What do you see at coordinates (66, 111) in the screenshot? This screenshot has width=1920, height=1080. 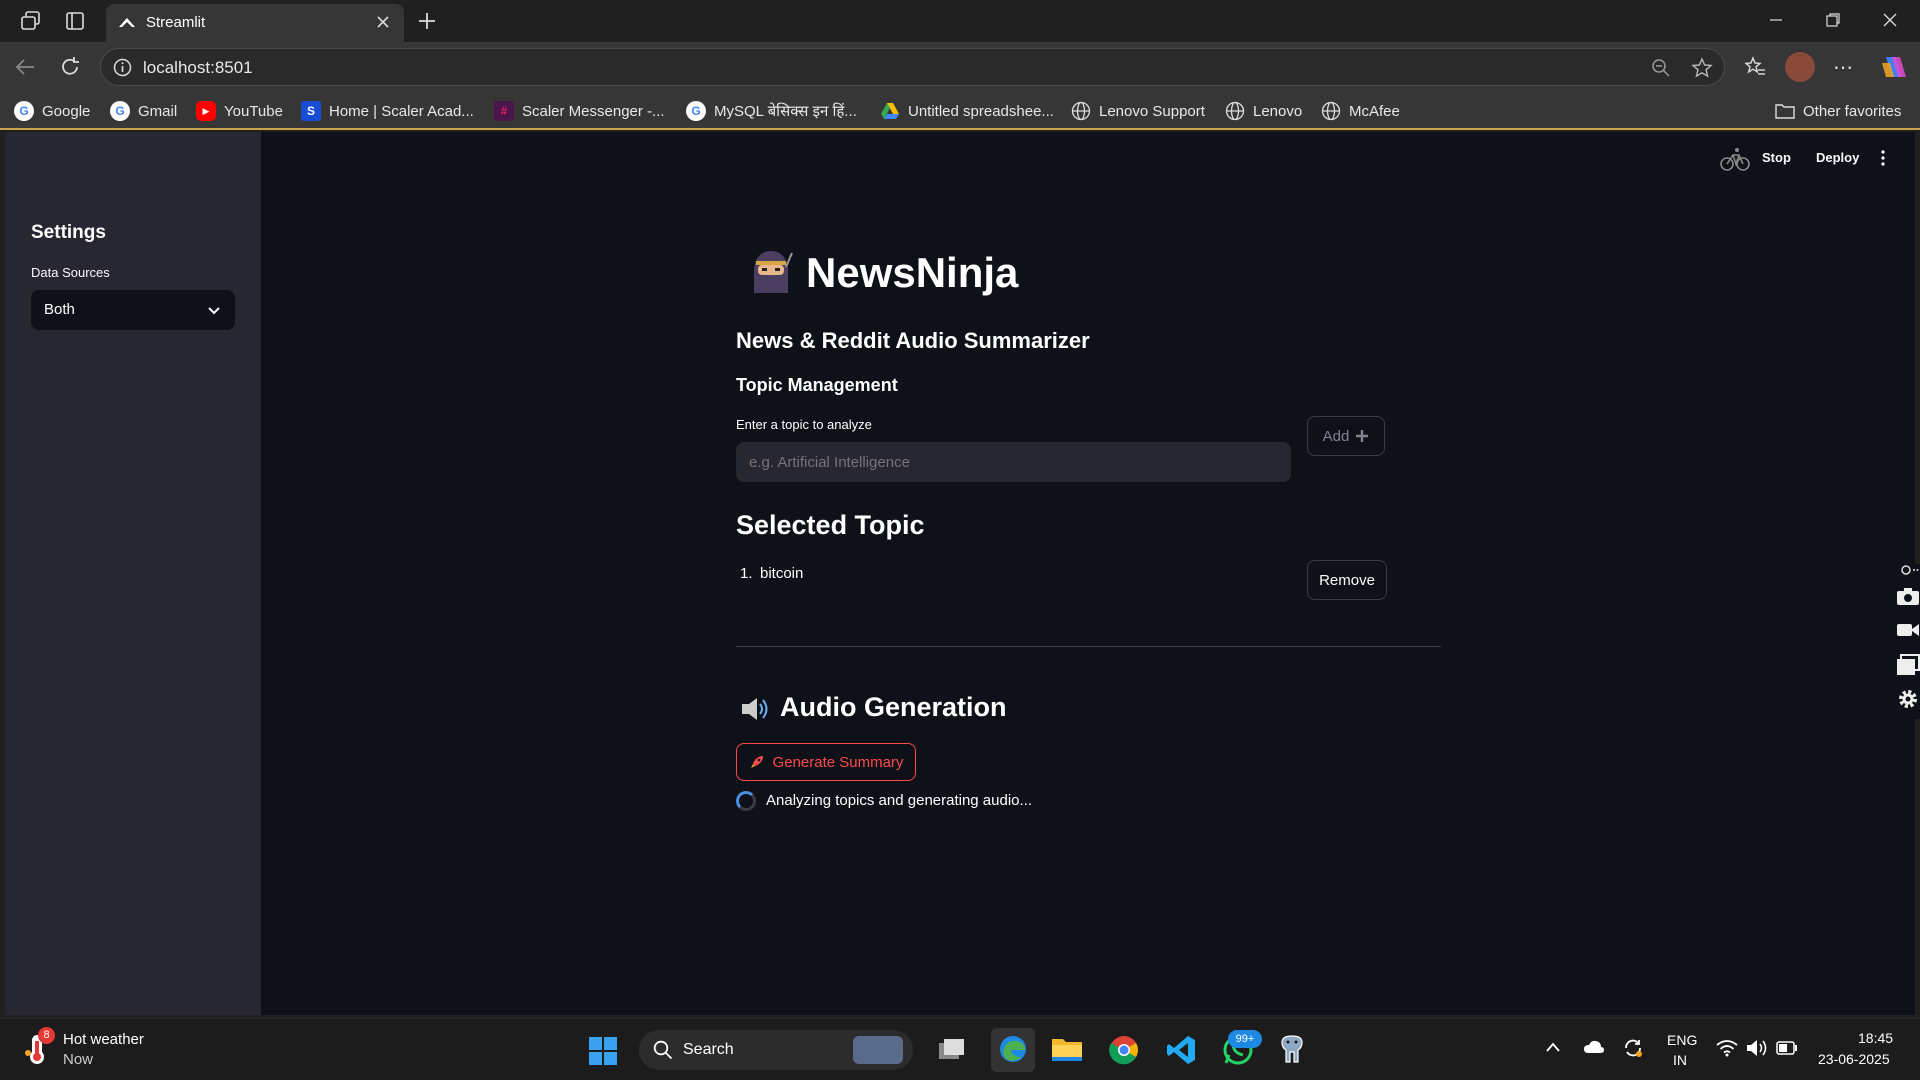 I see `bookmark-label: Google` at bounding box center [66, 111].